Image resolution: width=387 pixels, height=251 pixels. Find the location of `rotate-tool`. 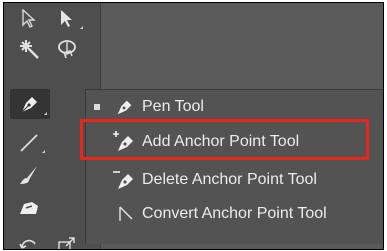

rotate-tool is located at coordinates (29, 240).